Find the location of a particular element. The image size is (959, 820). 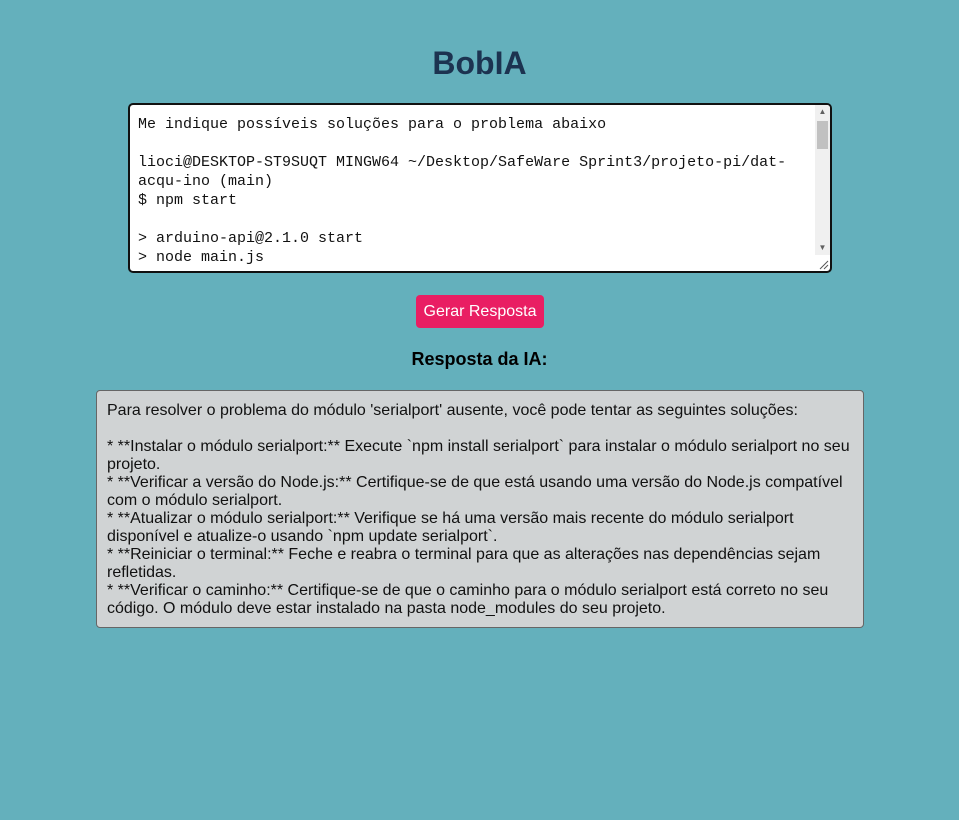

response-heading: Resposta da IA: is located at coordinates (479, 359).